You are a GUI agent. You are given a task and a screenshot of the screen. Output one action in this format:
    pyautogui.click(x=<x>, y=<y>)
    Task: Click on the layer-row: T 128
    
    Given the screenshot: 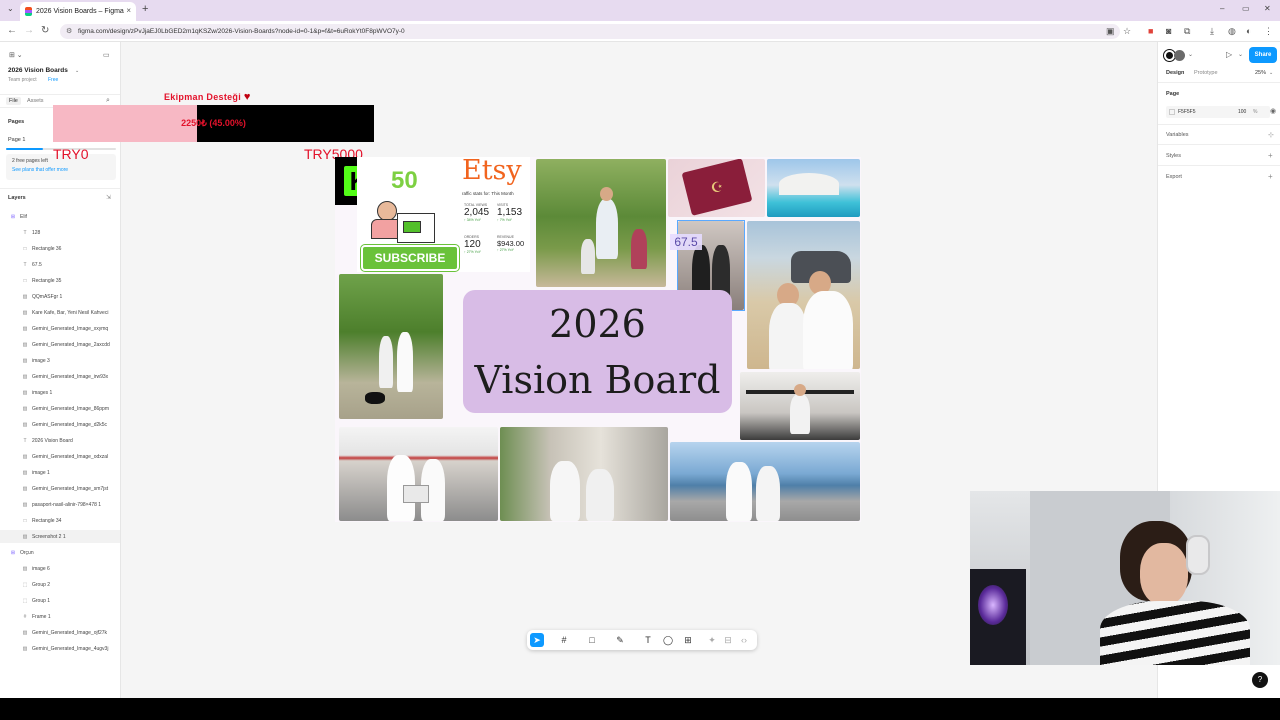 What is the action you would take?
    pyautogui.click(x=60, y=232)
    